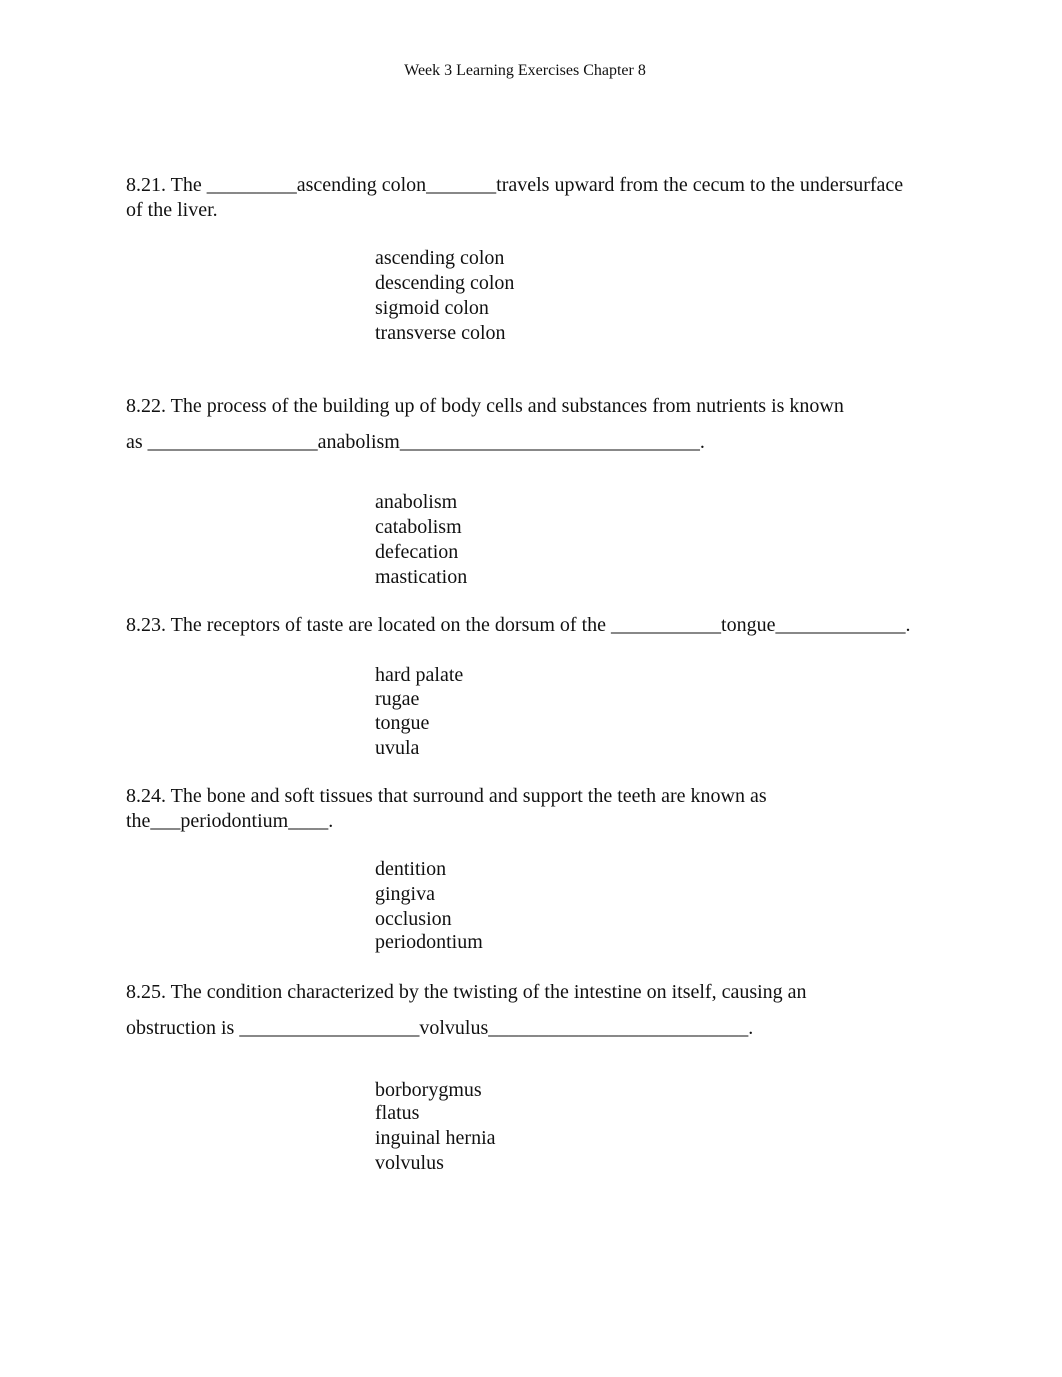 The height and width of the screenshot is (1377, 1062). What do you see at coordinates (172, 210) in the screenshot?
I see `question-text: of the liver.` at bounding box center [172, 210].